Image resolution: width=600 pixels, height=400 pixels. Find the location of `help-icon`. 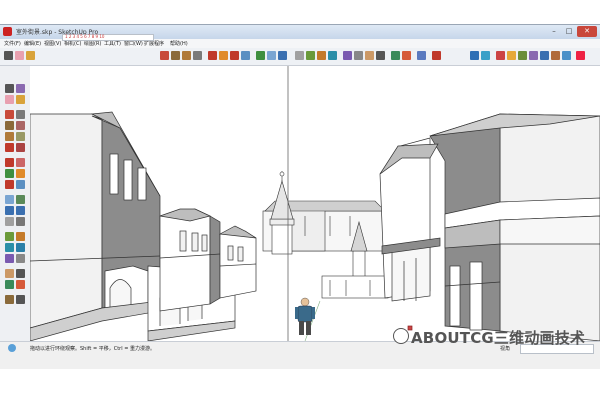

help-icon is located at coordinates (12, 348).